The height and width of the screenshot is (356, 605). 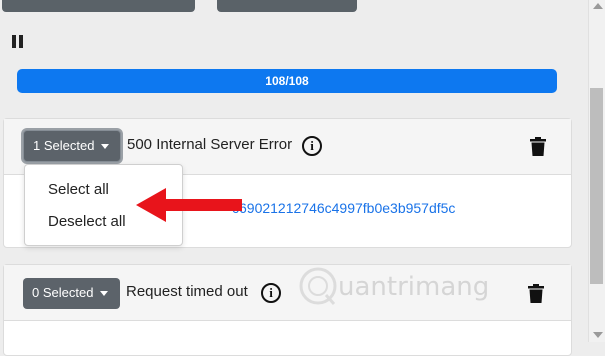 I want to click on top-button-left, so click(x=98, y=6).